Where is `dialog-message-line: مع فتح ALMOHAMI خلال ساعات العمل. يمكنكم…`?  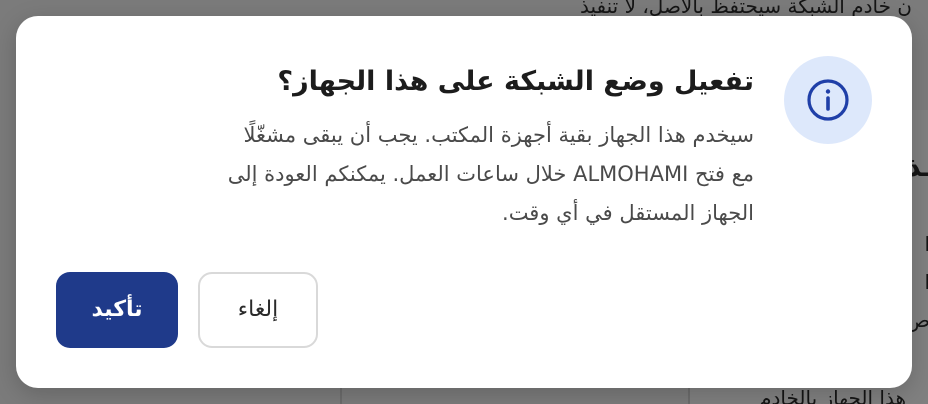 dialog-message-line: مع فتح ALMOHAMI خلال ساعات العمل. يمكنكم… is located at coordinates (490, 174).